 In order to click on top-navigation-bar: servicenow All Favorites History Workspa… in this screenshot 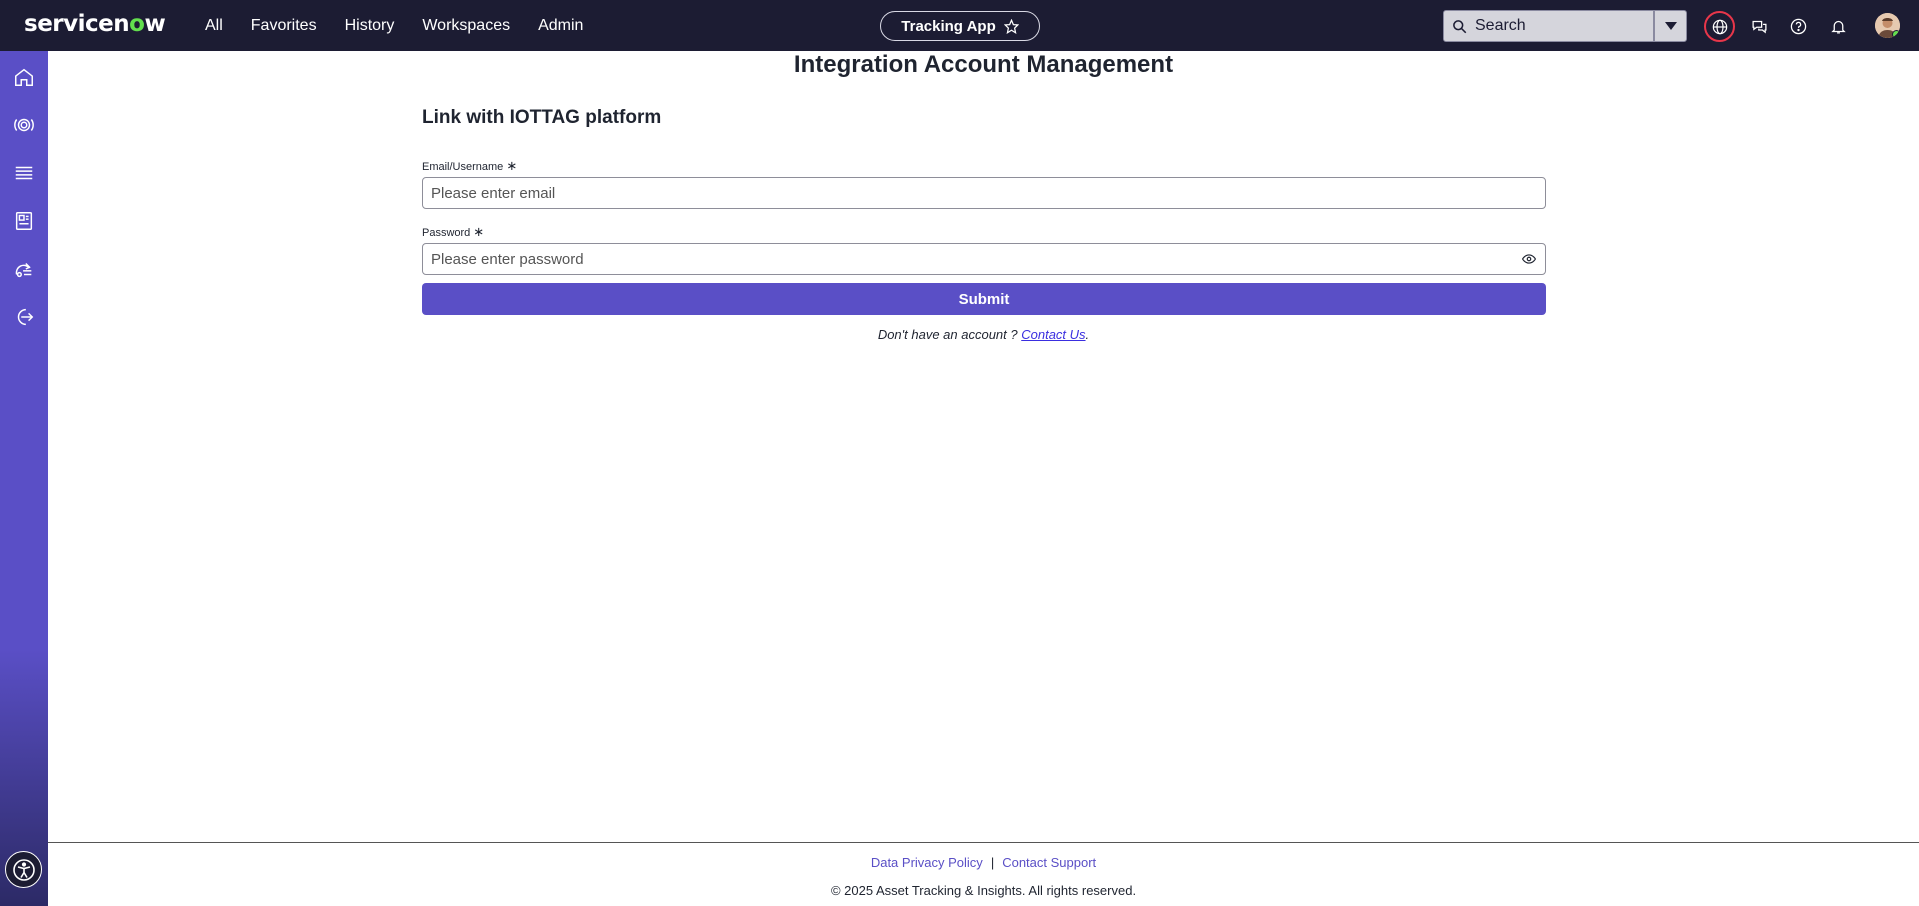, I will do `click(959, 25)`.